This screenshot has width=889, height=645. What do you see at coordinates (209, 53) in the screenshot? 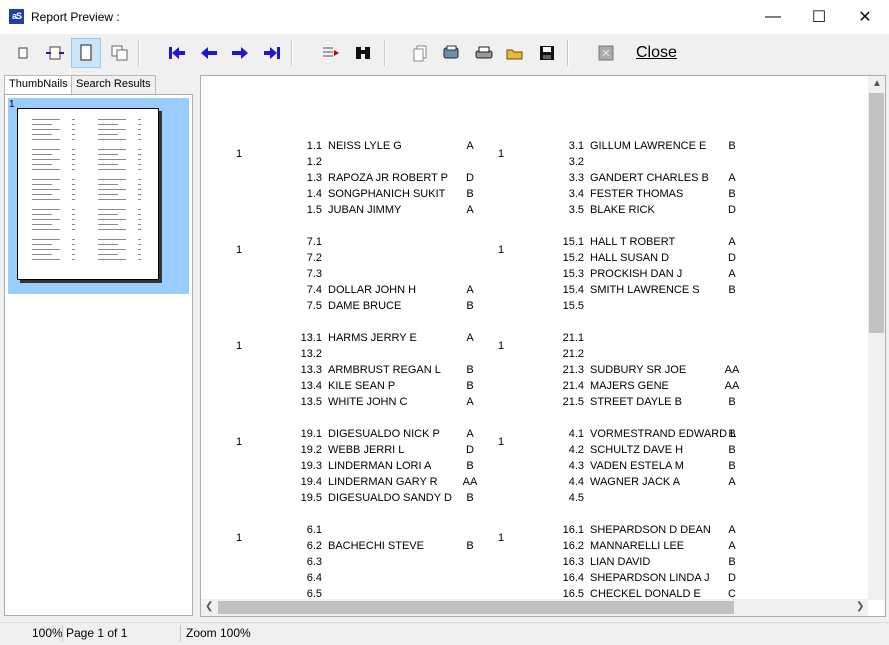
I see `prev-page-button` at bounding box center [209, 53].